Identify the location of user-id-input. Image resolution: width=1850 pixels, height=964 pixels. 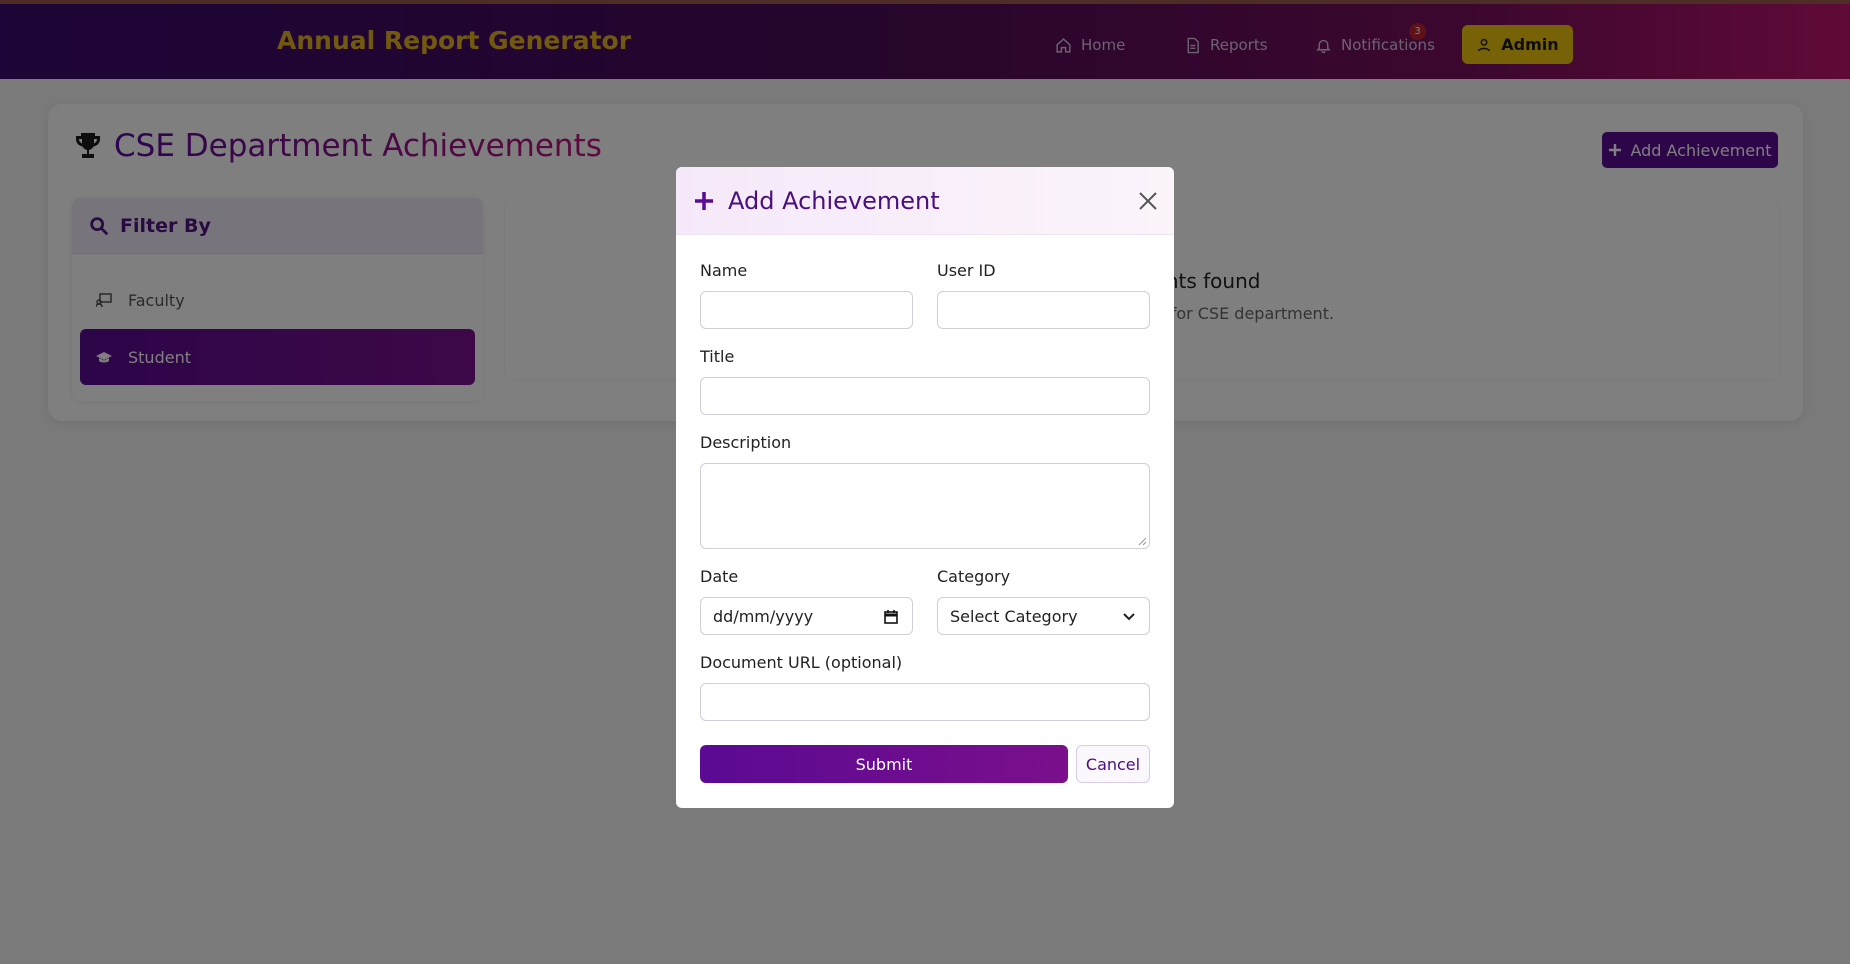
(1043, 310).